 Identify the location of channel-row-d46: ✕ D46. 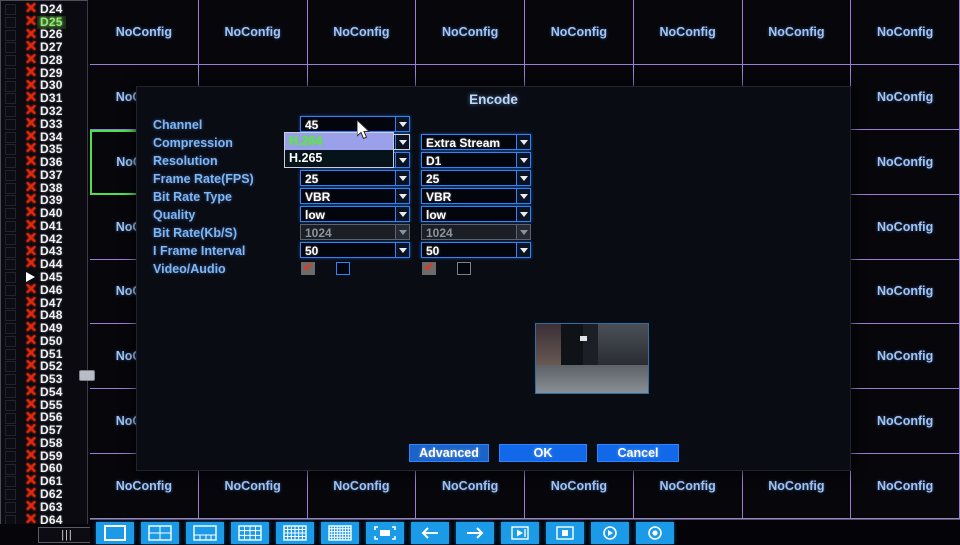
(46, 289).